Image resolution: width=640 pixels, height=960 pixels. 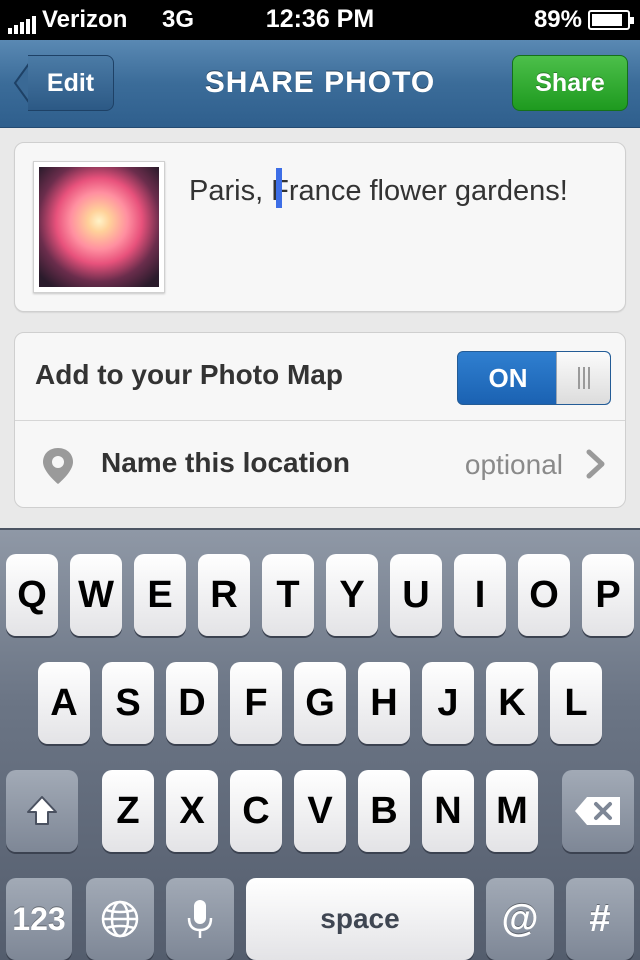 What do you see at coordinates (595, 464) in the screenshot?
I see `chevron-right-icon` at bounding box center [595, 464].